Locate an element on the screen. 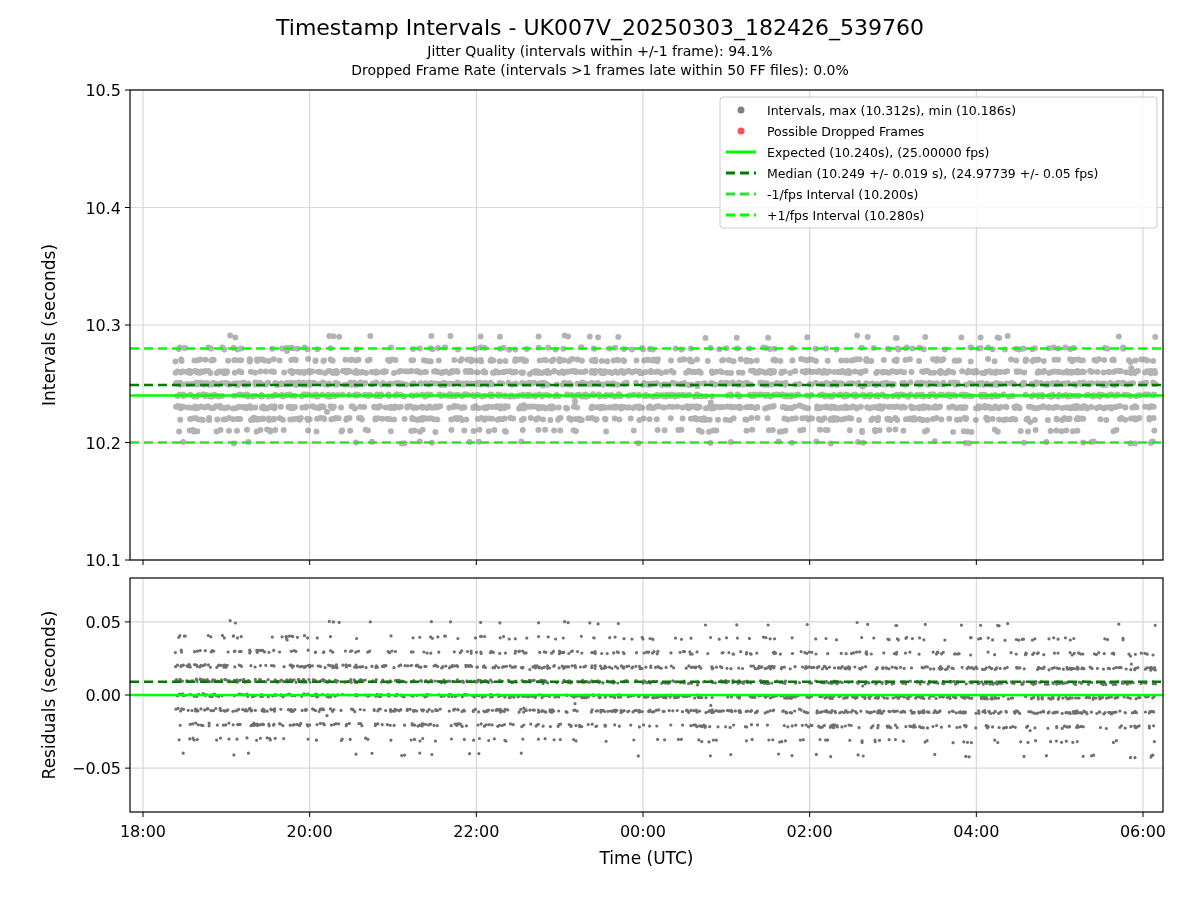 The image size is (1200, 900). axis-tick-label: 06:00 is located at coordinates (1143, 831).